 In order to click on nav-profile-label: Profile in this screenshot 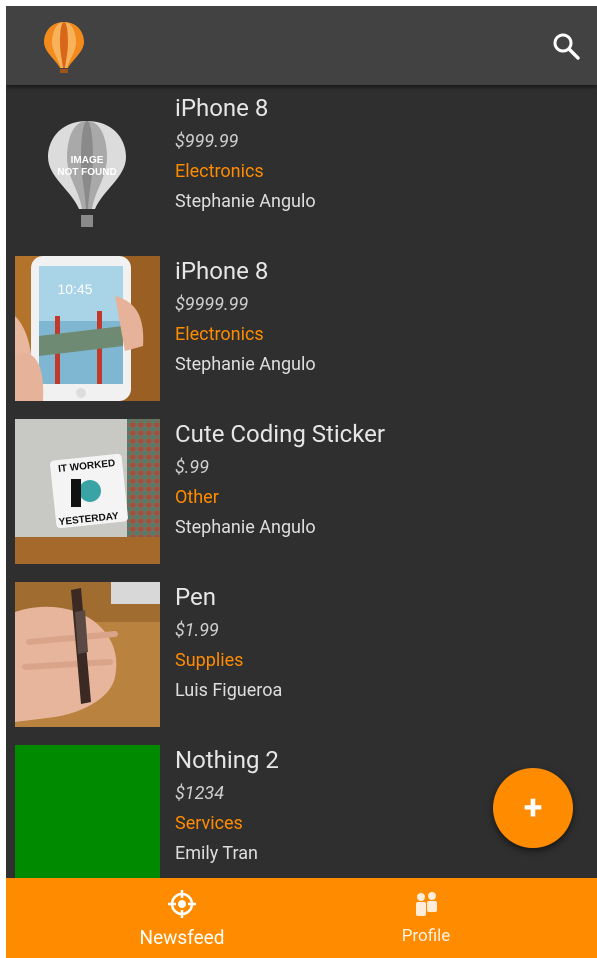, I will do `click(426, 936)`.